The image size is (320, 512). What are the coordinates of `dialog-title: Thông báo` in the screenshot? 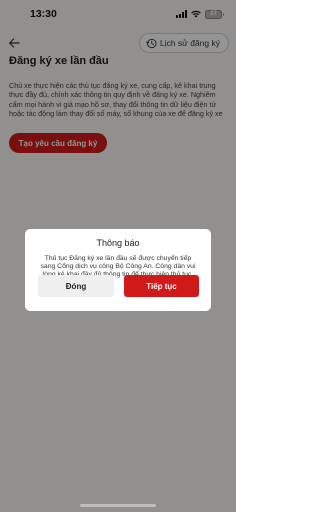 It's located at (118, 243).